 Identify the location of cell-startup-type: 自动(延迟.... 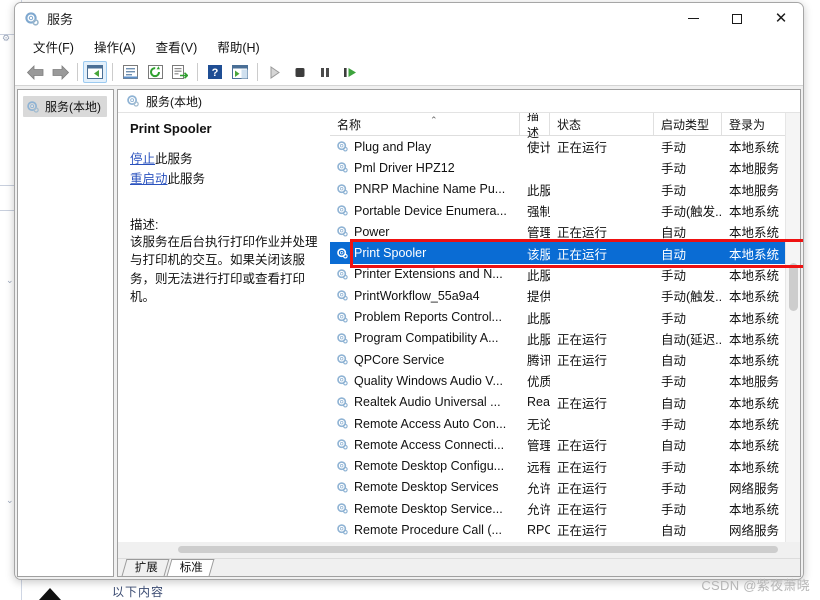
(691, 339).